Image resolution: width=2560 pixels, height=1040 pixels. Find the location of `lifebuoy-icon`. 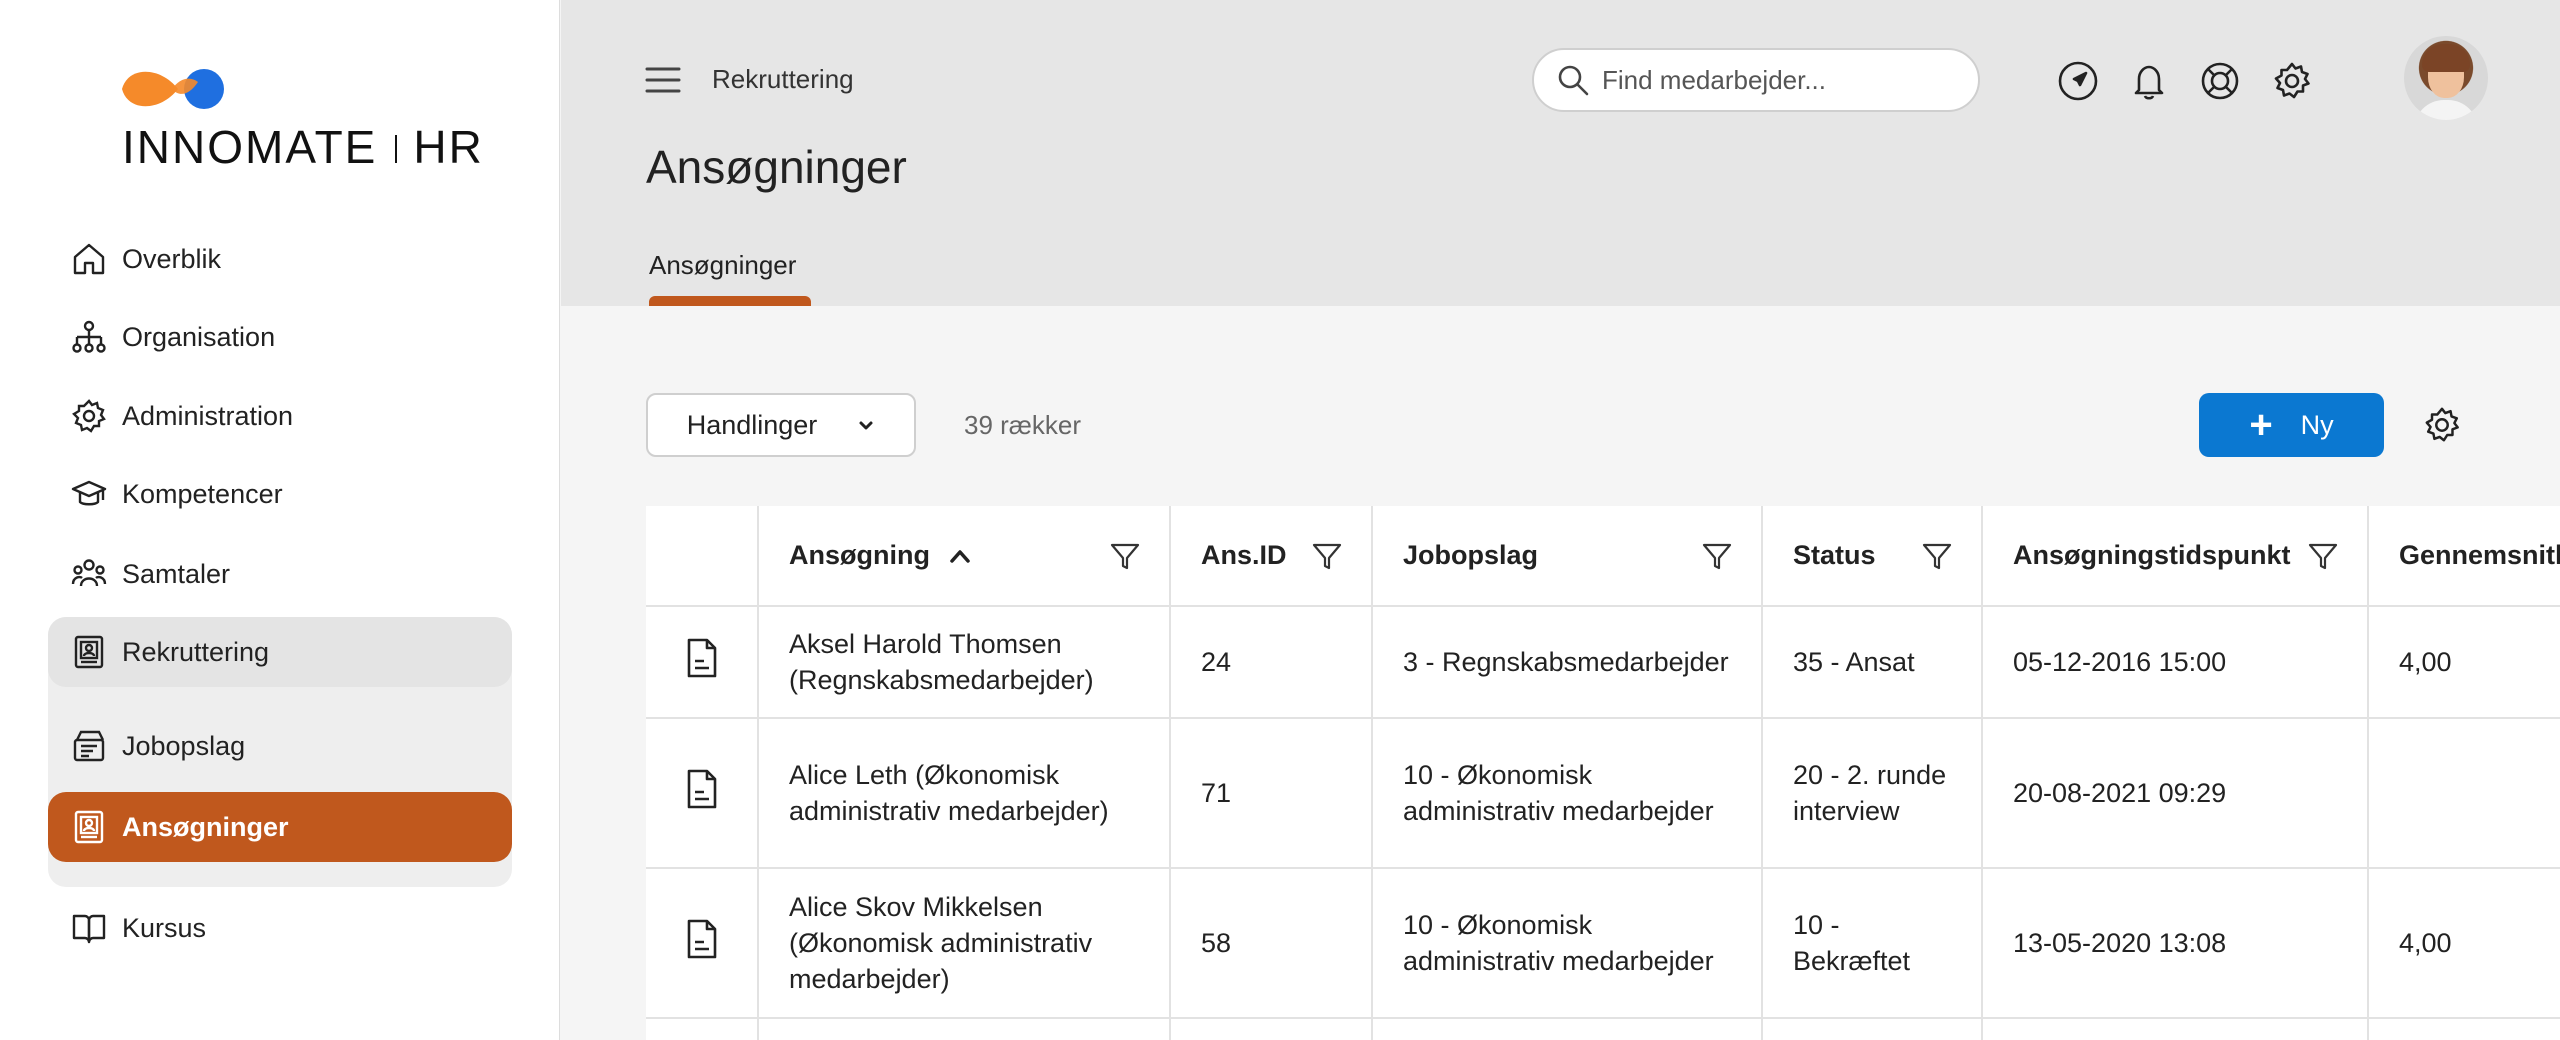

lifebuoy-icon is located at coordinates (2220, 81).